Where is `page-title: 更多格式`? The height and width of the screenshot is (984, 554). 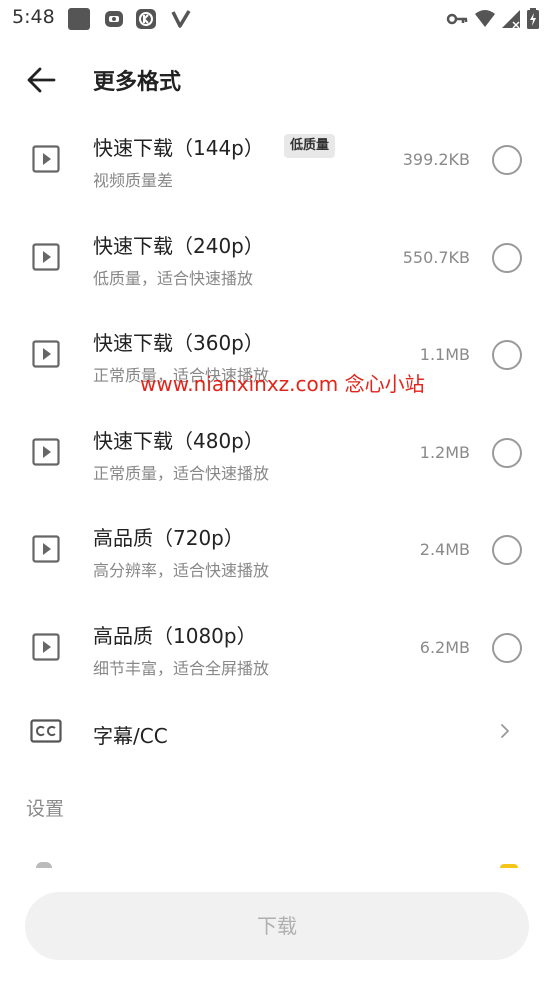 page-title: 更多格式 is located at coordinates (137, 82).